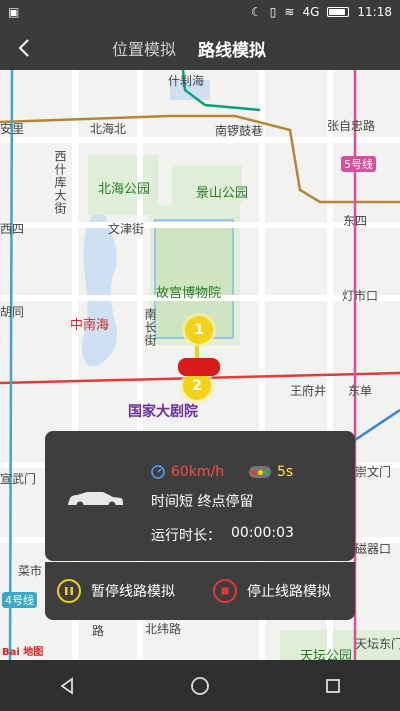  Describe the element at coordinates (199, 330) in the screenshot. I see `route-marker-start: 1` at that location.